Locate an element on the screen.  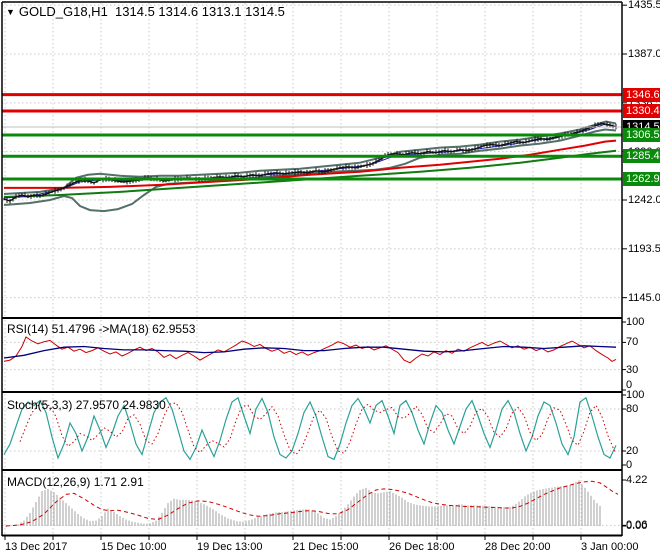
stoch-scale-label: 100 is located at coordinates (635, 395).